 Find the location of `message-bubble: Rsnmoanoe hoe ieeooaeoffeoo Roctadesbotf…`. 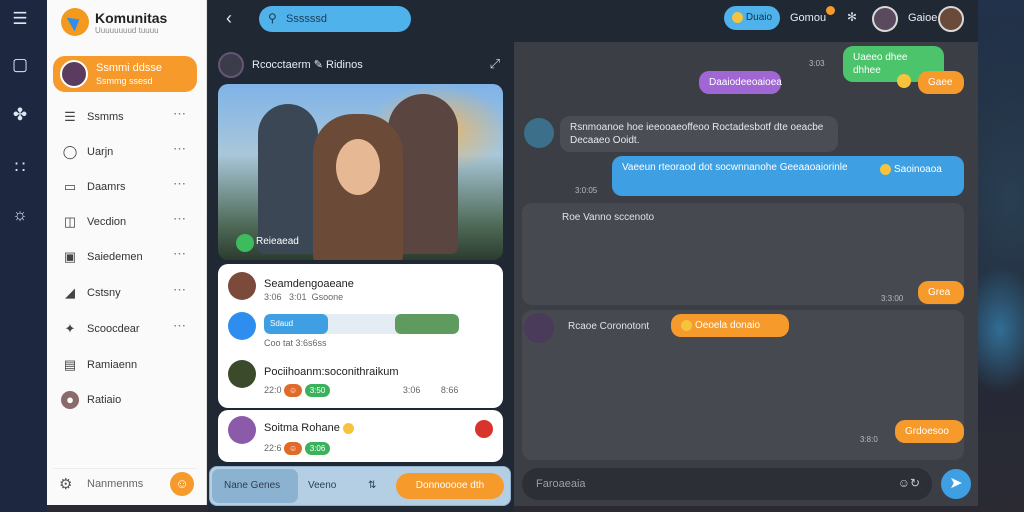

message-bubble: Rsnmoanoe hoe ieeooaeoffeoo Roctadesbotf… is located at coordinates (699, 134).